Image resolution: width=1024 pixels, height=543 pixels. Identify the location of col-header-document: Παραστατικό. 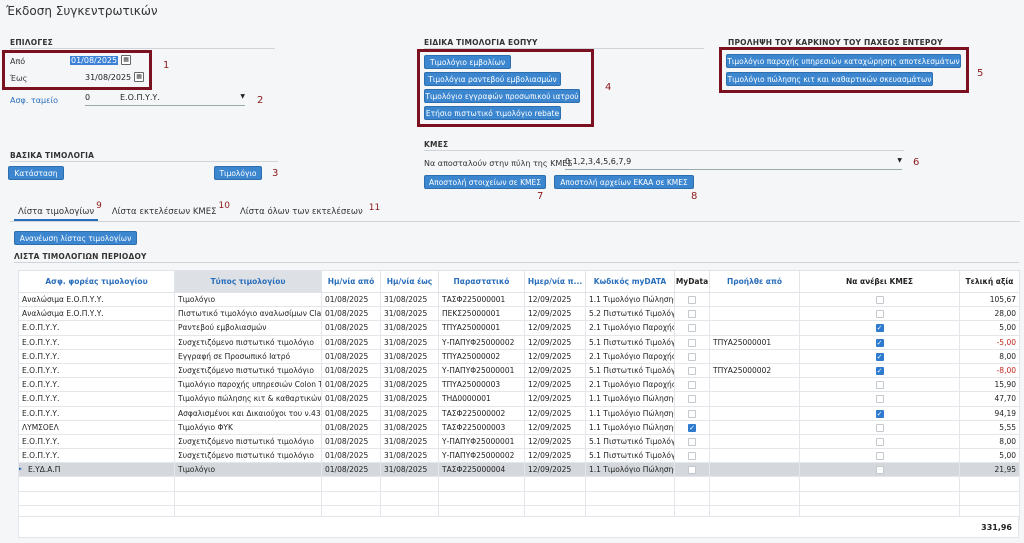
(481, 281).